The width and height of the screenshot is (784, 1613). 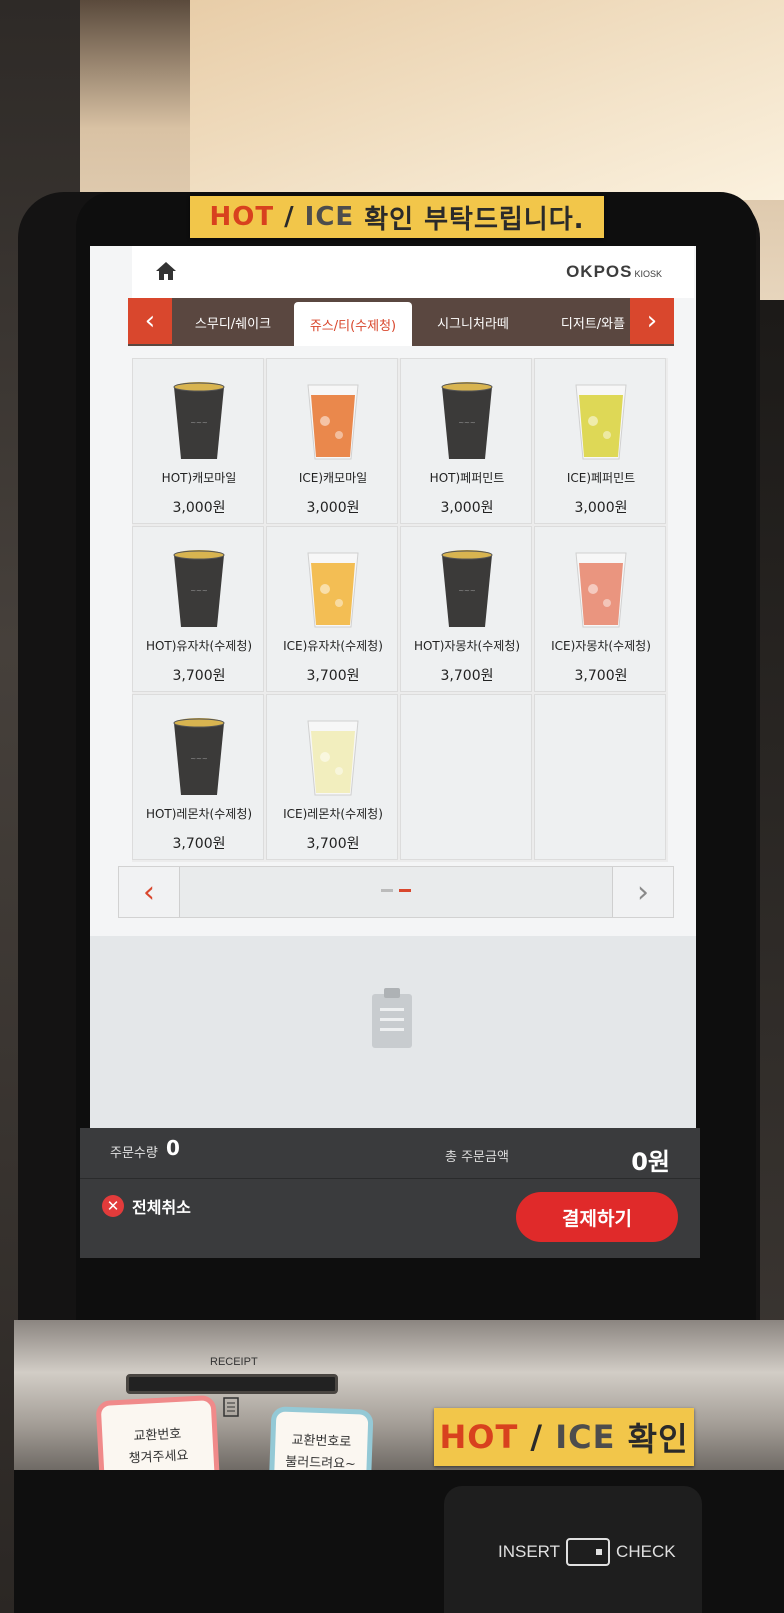 I want to click on order-total-value: 0원, so click(x=650, y=1162).